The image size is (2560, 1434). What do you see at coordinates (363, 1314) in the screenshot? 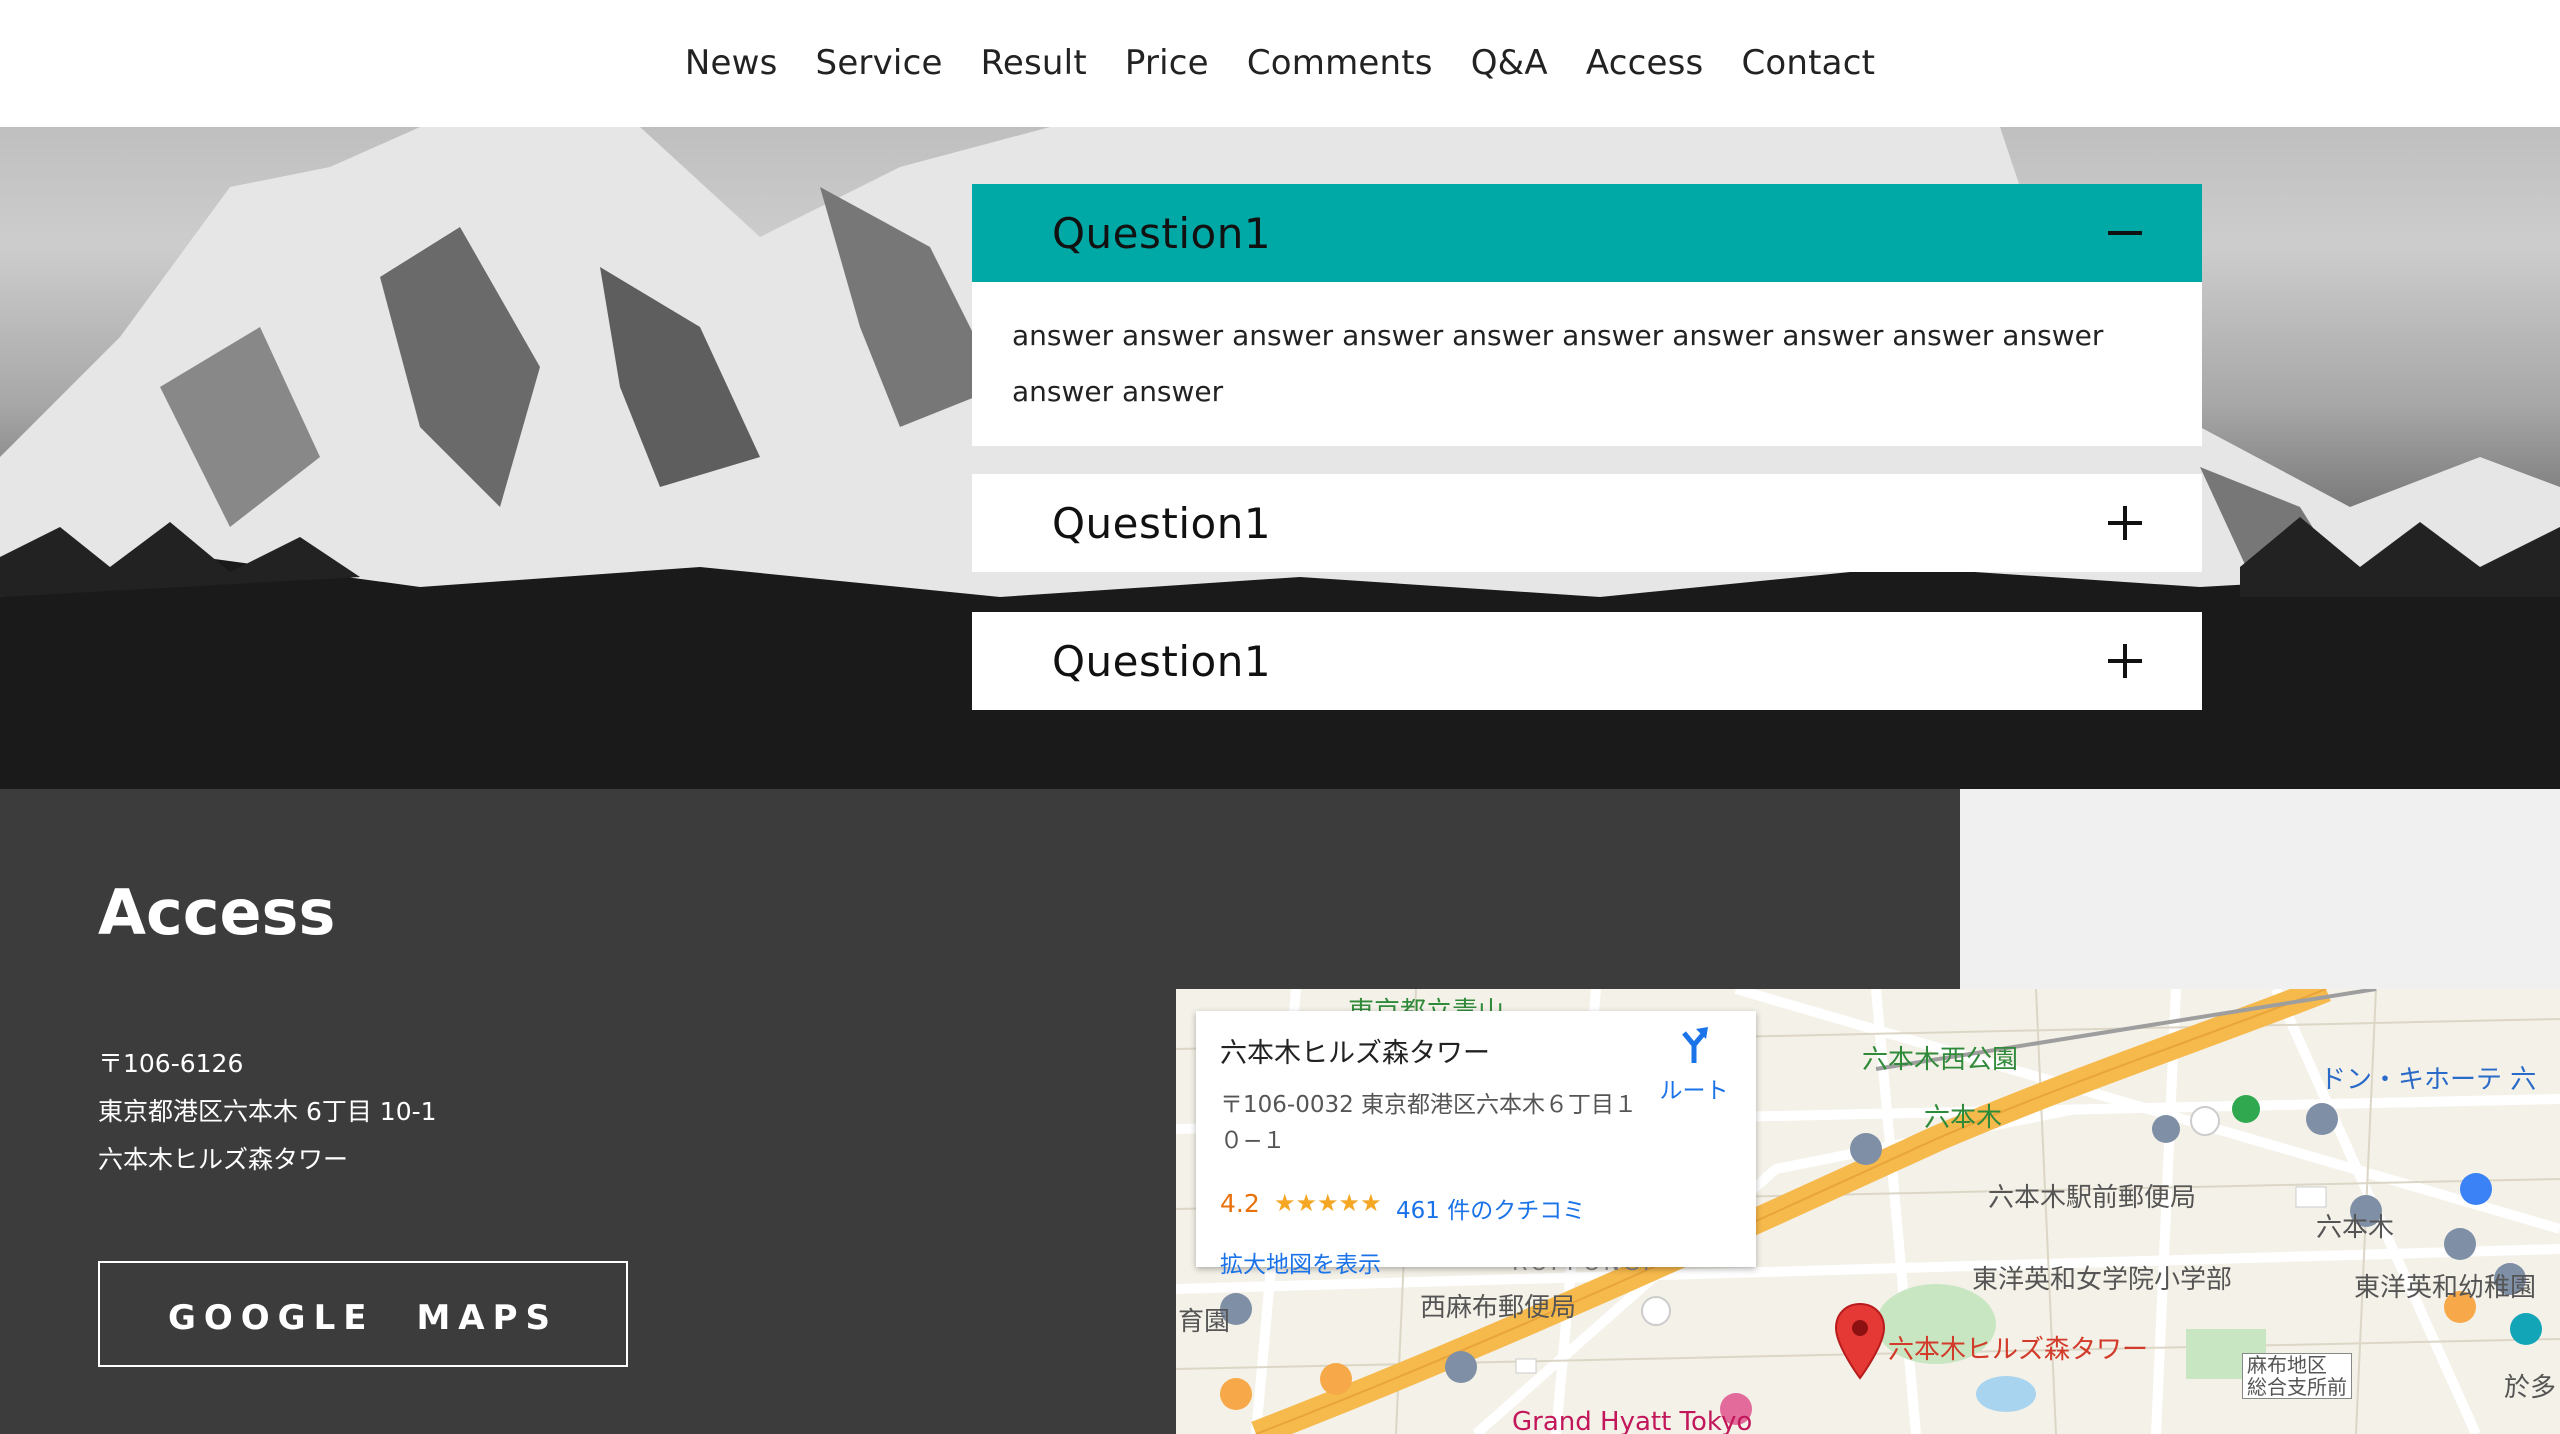
I see `google-maps-button: GOOGLE MAPS` at bounding box center [363, 1314].